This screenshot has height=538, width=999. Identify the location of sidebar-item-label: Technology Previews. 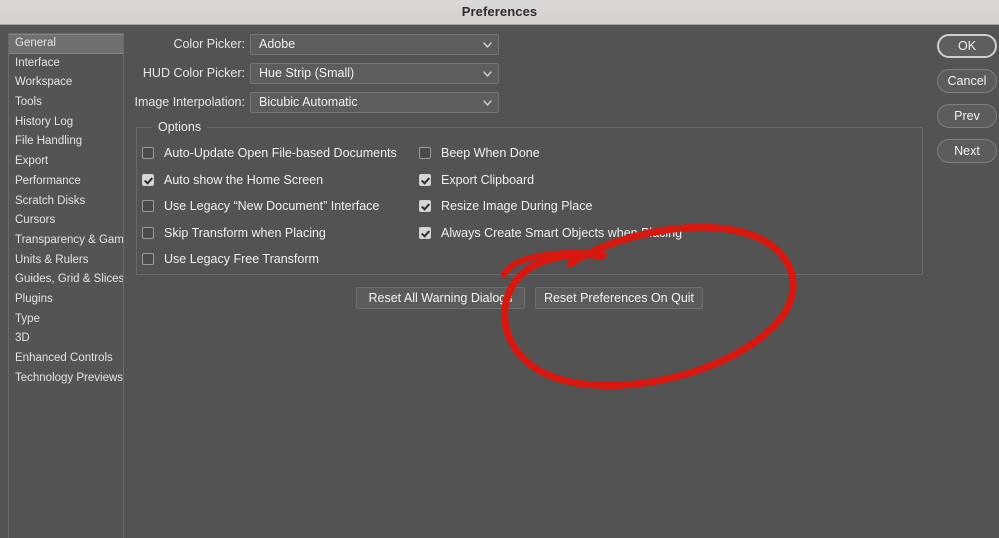
(69, 377).